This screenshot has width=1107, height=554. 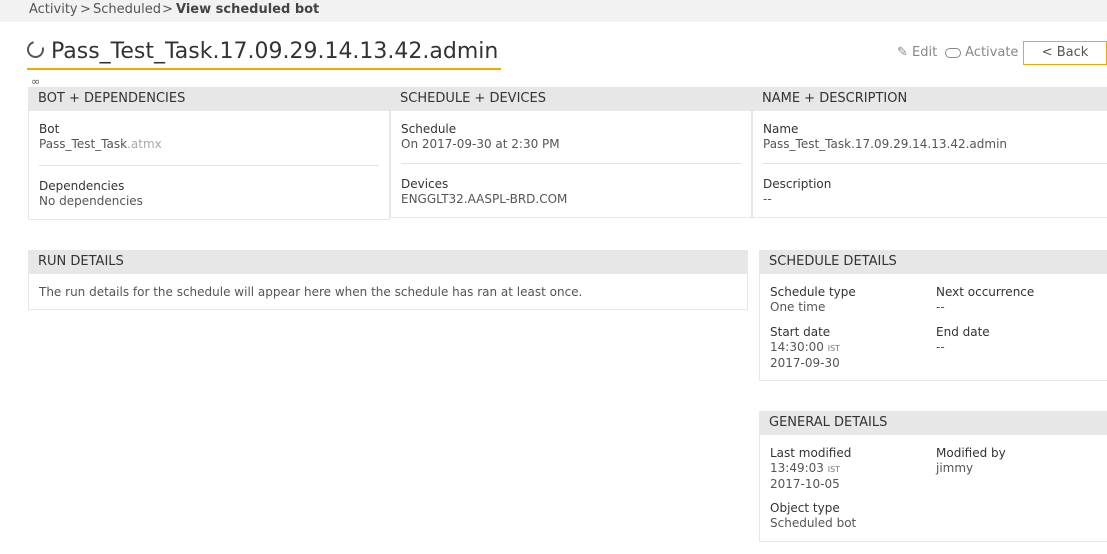 What do you see at coordinates (813, 292) in the screenshot?
I see `schedule-type-label: Schedule type` at bounding box center [813, 292].